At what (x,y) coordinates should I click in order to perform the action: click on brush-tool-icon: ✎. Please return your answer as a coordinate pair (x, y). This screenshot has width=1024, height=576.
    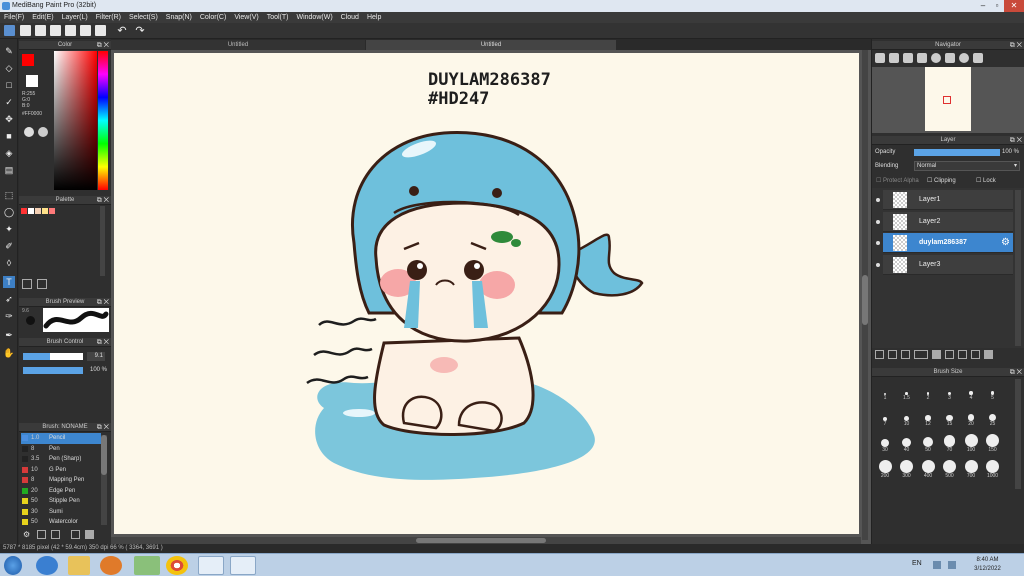
    Looking at the image, I should click on (9, 51).